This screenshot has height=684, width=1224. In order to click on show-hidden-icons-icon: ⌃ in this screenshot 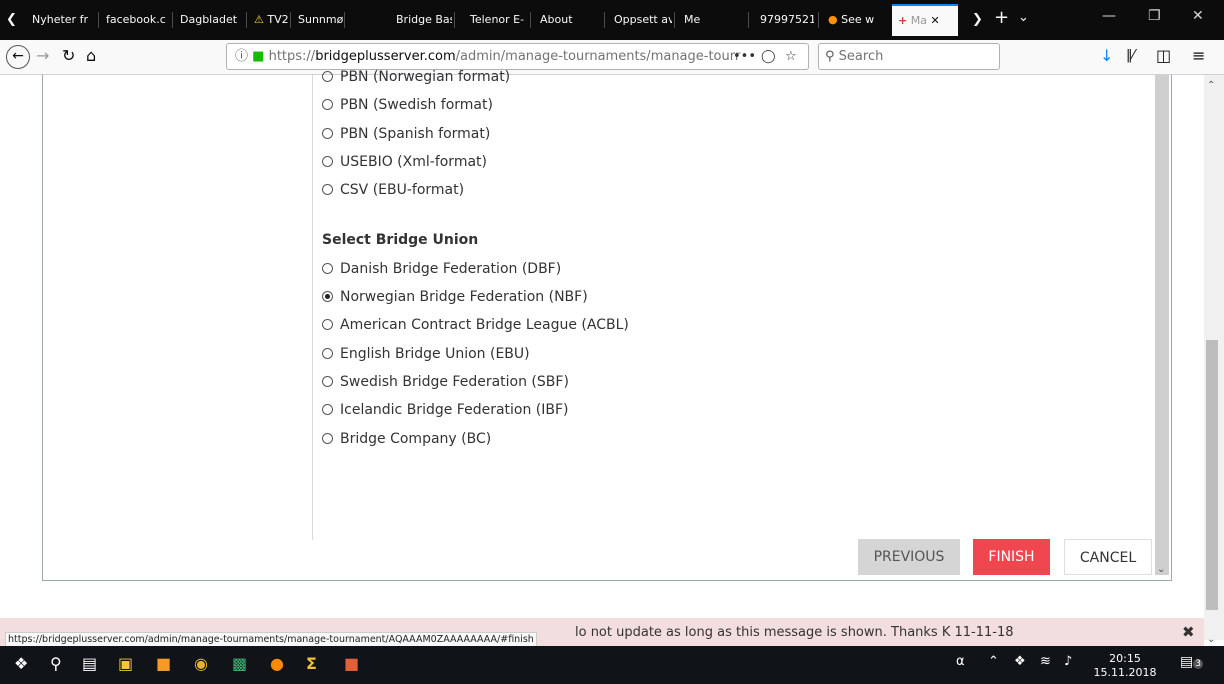, I will do `click(993, 661)`.